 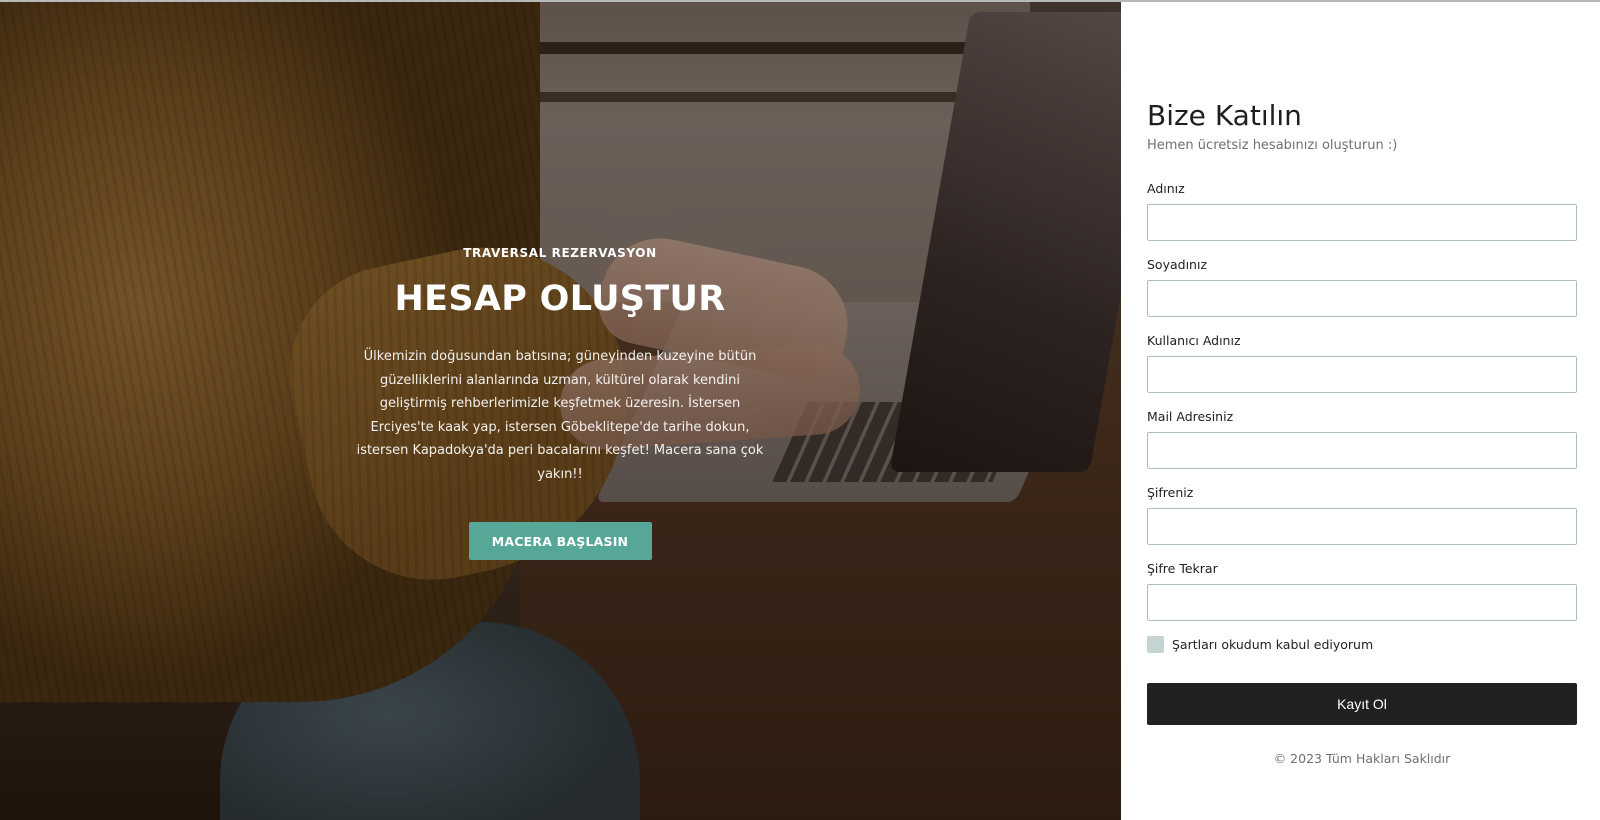 I want to click on email-label: Mail Adresiniz, so click(x=1190, y=416).